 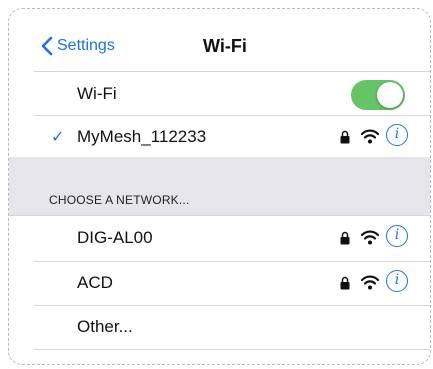 What do you see at coordinates (58, 137) in the screenshot?
I see `checkmark-icon: ✓` at bounding box center [58, 137].